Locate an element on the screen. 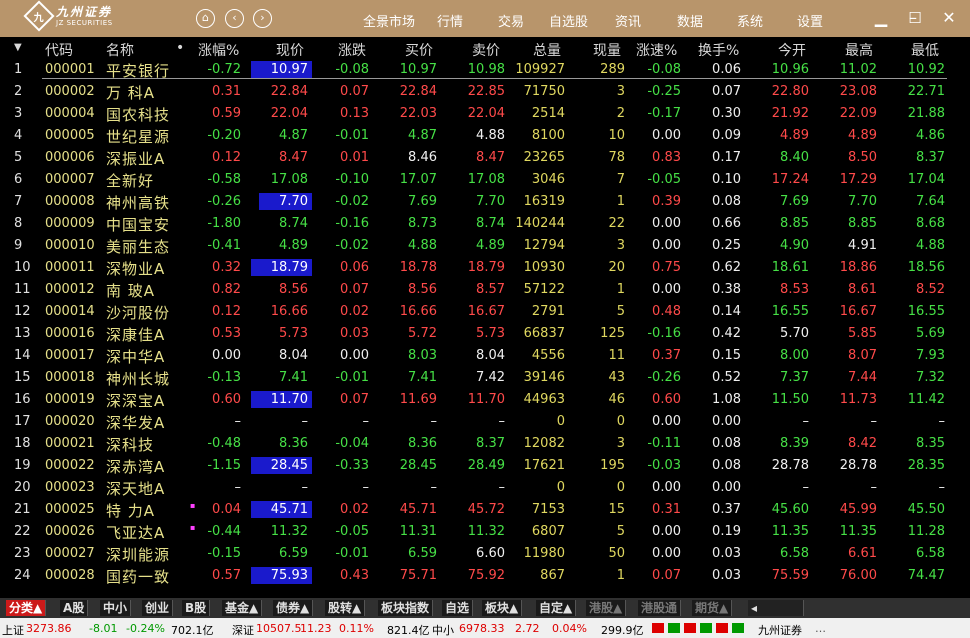 This screenshot has height=638, width=970. col-header-name: 名称 is located at coordinates (120, 50).